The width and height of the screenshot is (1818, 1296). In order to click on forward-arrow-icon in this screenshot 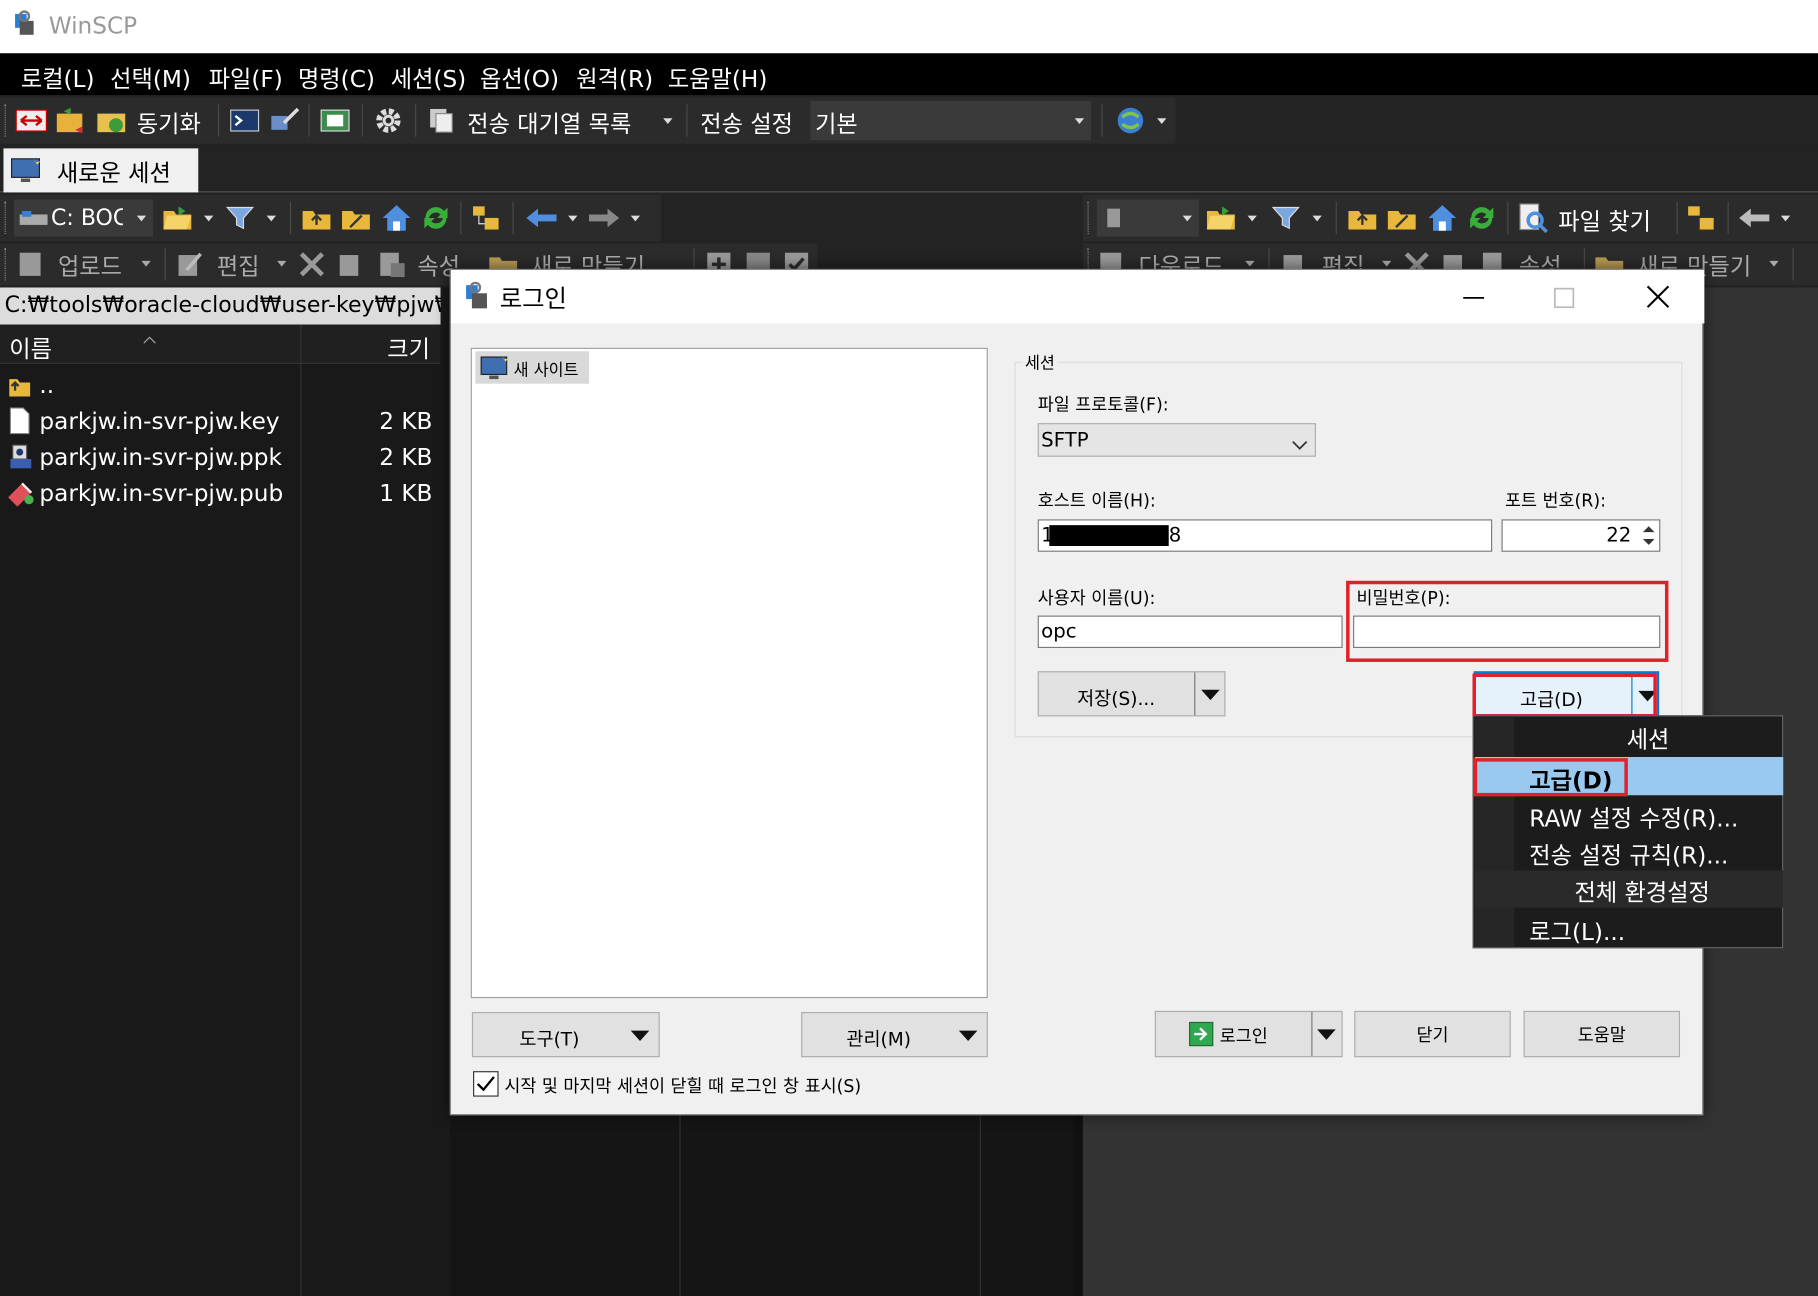, I will do `click(604, 218)`.